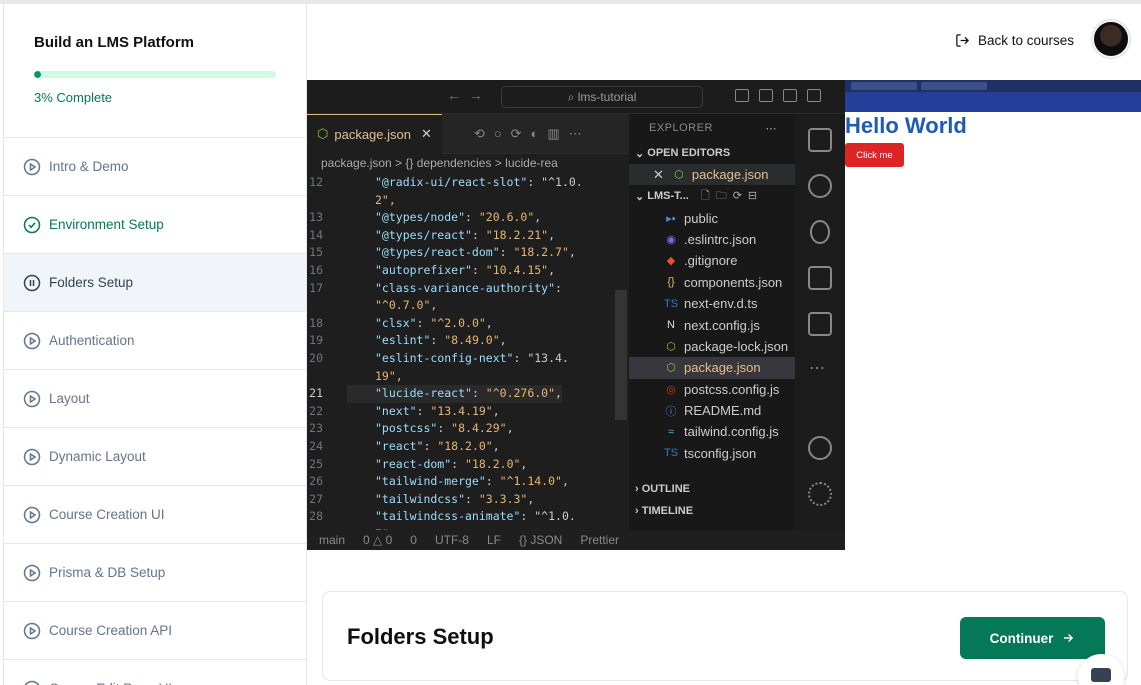 Image resolution: width=1141 pixels, height=685 pixels. Describe the element at coordinates (155, 341) in the screenshot. I see `chapter-item: Authentication` at that location.